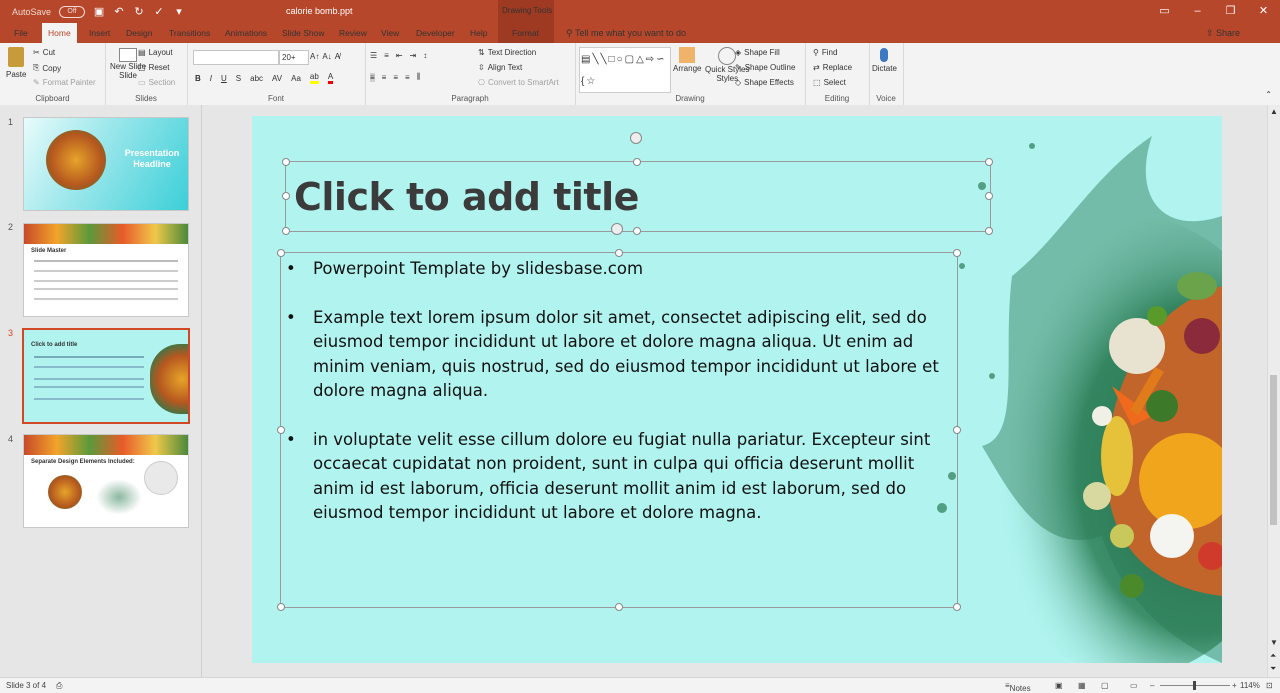 The width and height of the screenshot is (1280, 693). What do you see at coordinates (884, 60) in the screenshot?
I see `dictate-button: Dictate` at bounding box center [884, 60].